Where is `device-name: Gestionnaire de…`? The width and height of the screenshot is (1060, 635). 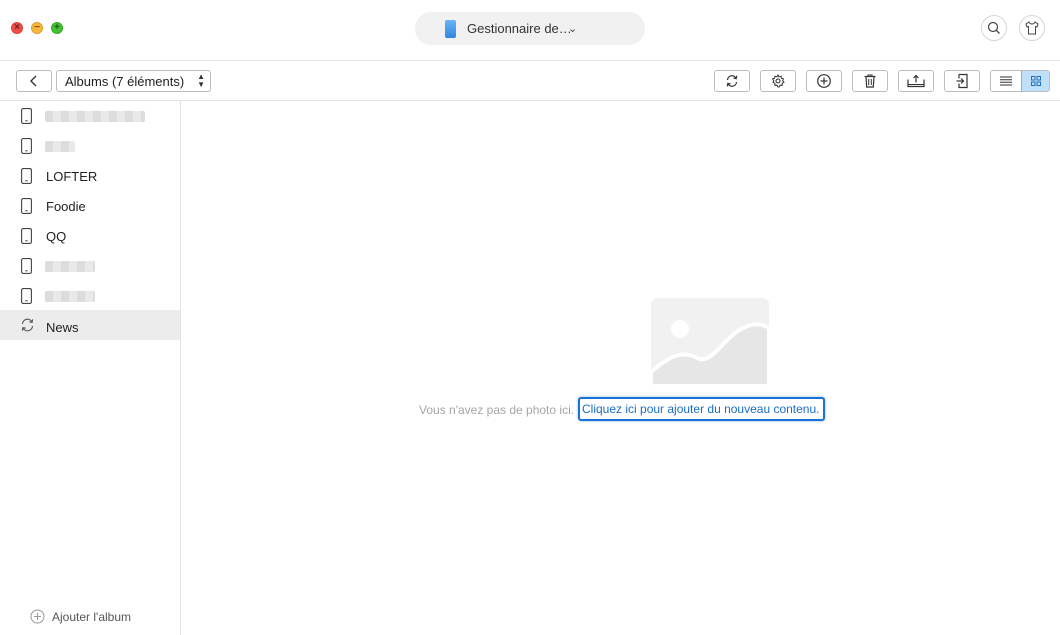
device-name: Gestionnaire de… is located at coordinates (519, 28).